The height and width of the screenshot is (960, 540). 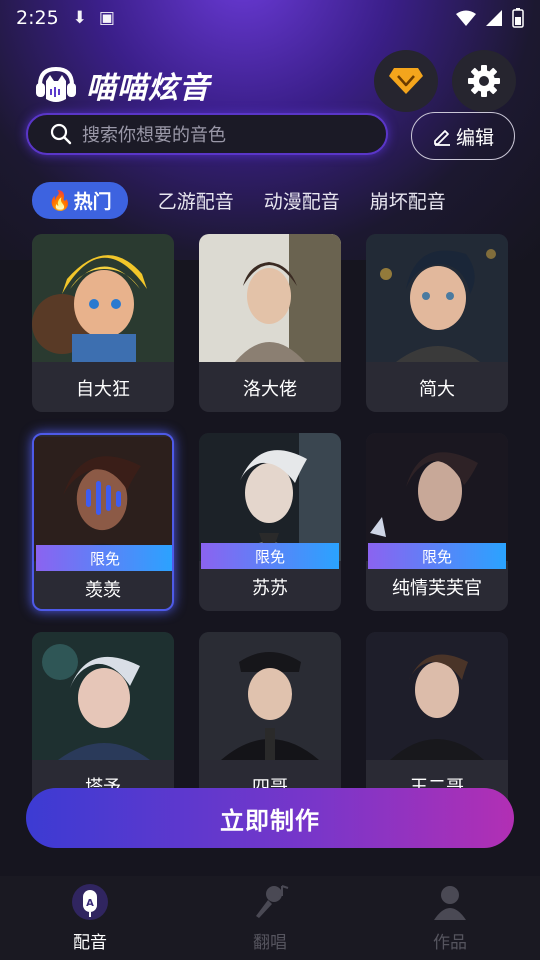 What do you see at coordinates (103, 389) in the screenshot?
I see `voice-name: 自大狂` at bounding box center [103, 389].